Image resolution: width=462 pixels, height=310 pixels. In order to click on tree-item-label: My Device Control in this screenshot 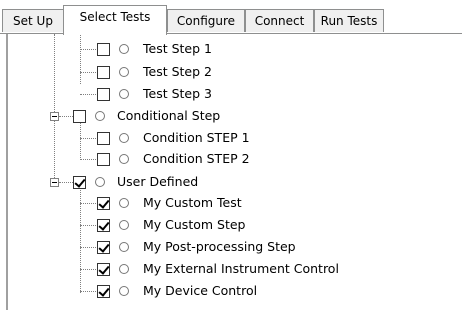, I will do `click(200, 290)`.